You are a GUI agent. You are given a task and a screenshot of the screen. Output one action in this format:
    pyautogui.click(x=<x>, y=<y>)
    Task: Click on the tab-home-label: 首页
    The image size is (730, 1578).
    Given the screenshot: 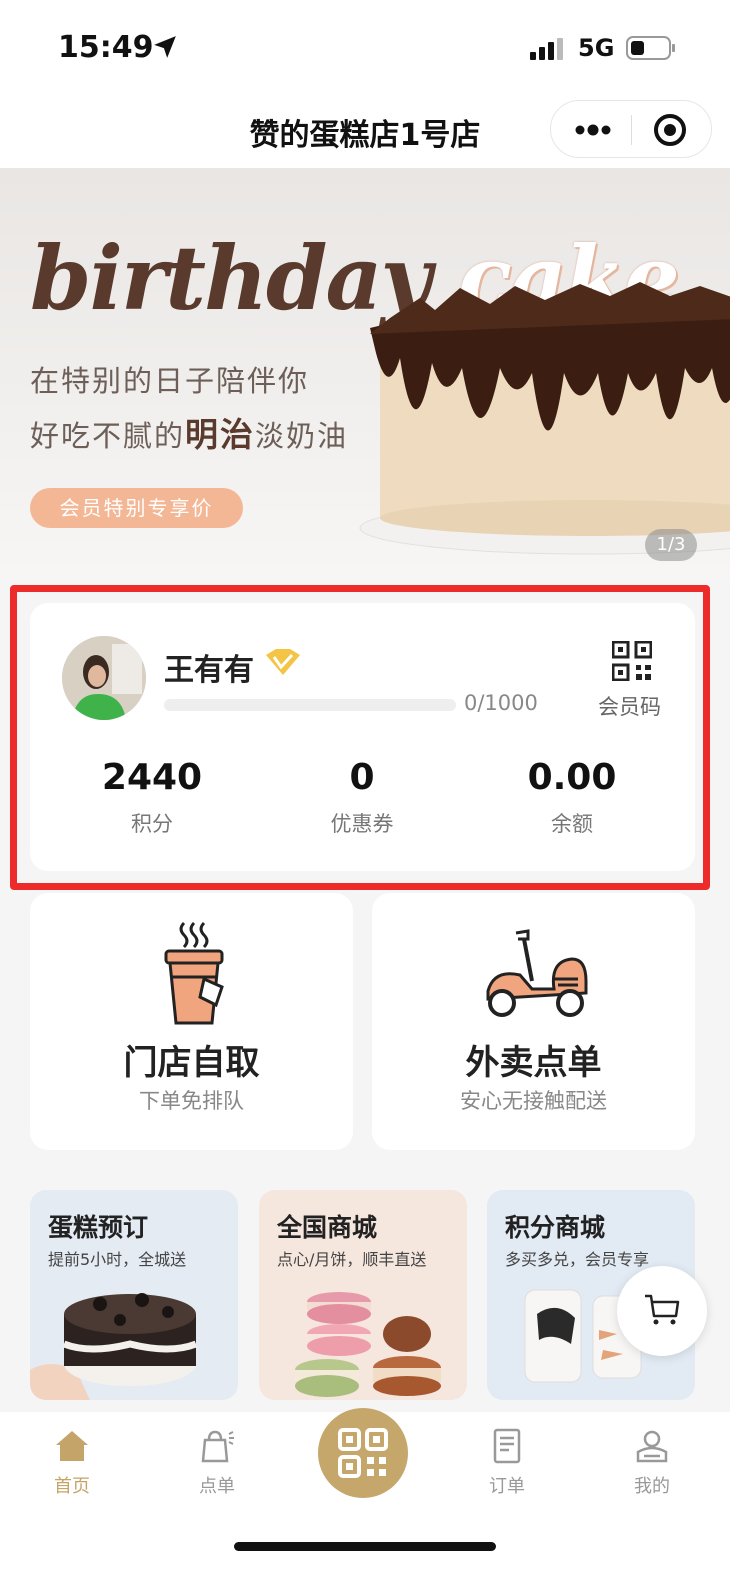 What is the action you would take?
    pyautogui.click(x=72, y=1486)
    